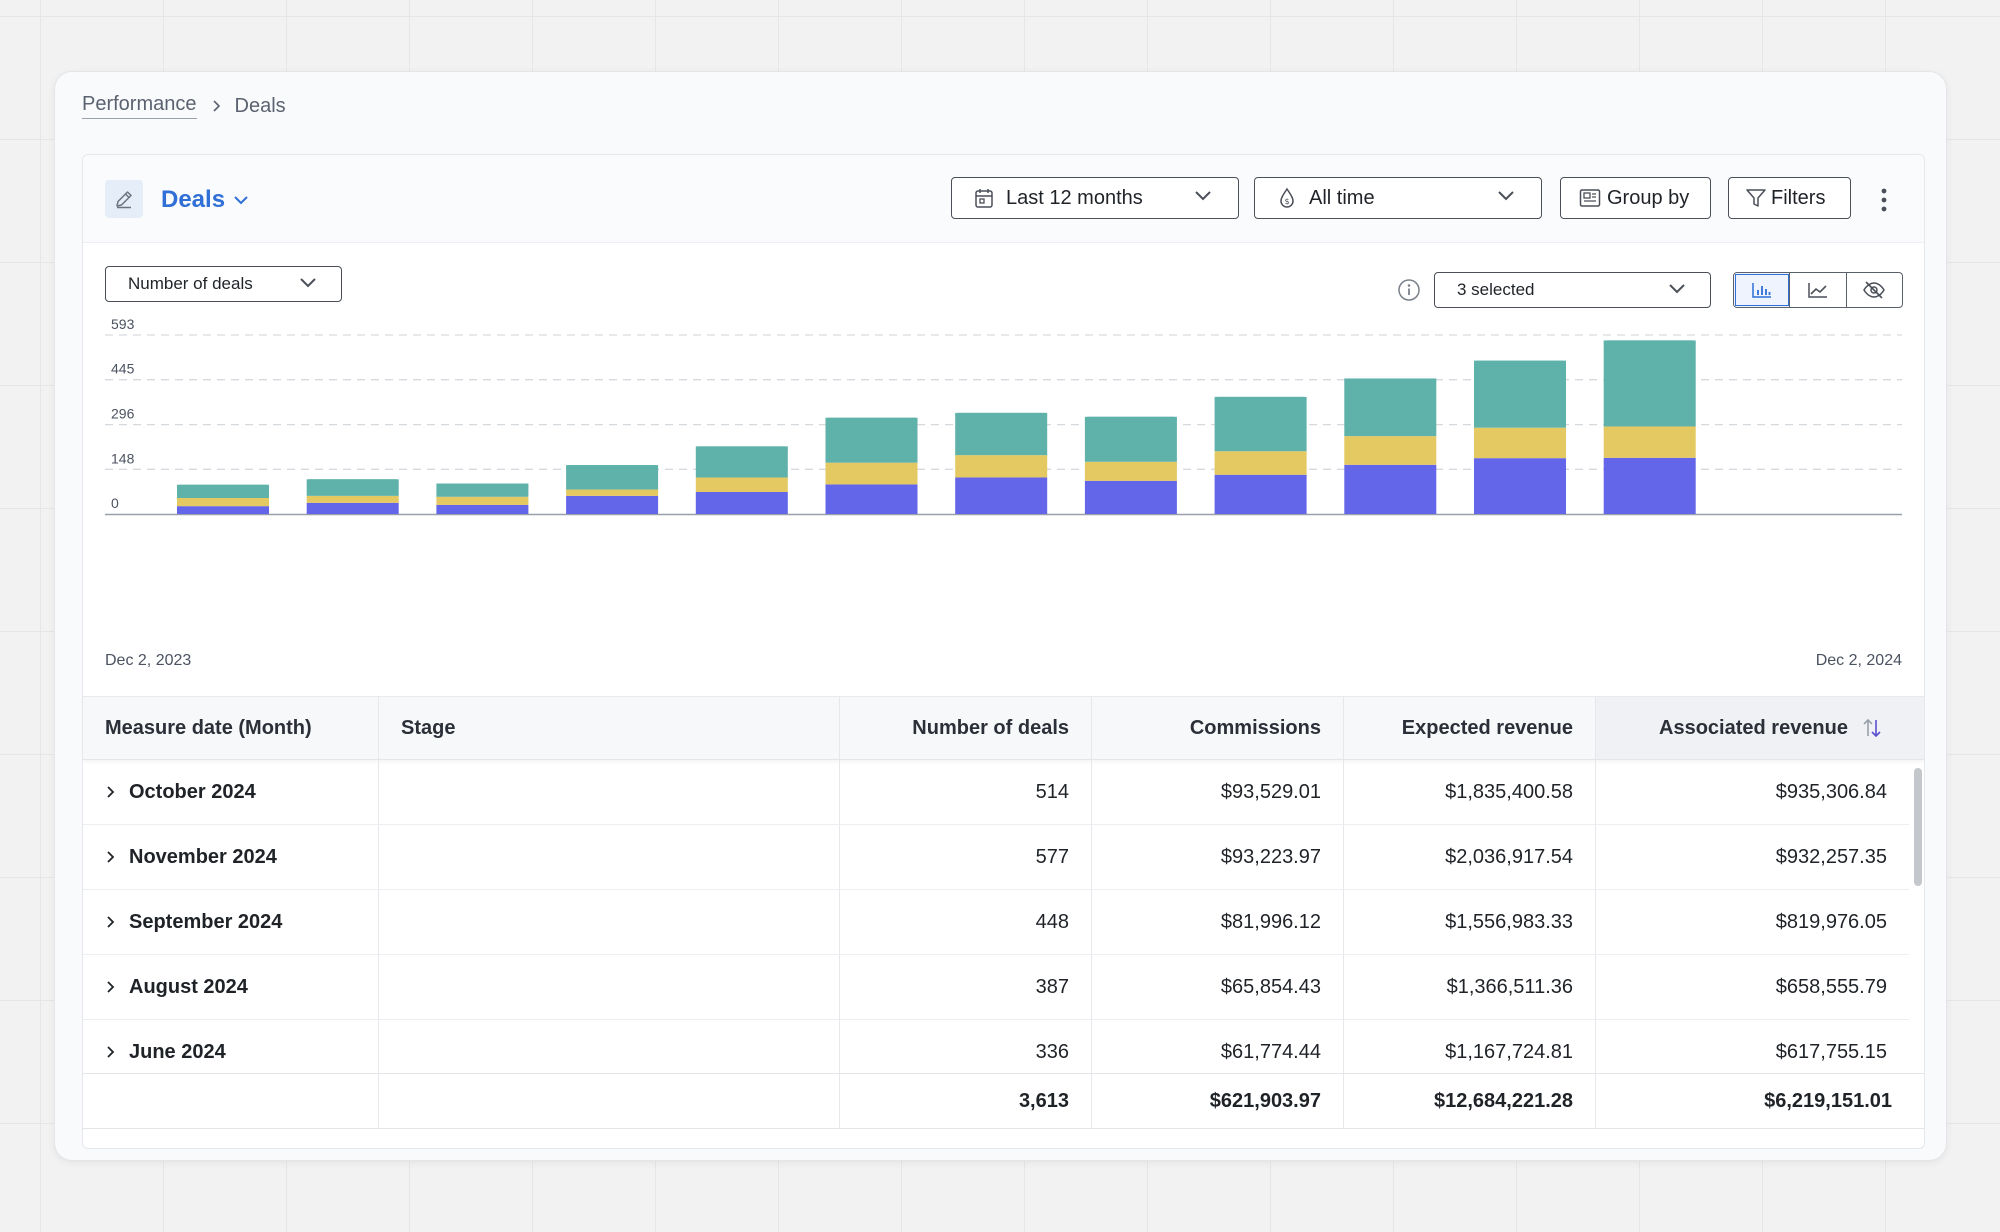 This screenshot has width=2000, height=1232. Describe the element at coordinates (231, 1101) in the screenshot. I see `totals-label-cell` at that location.